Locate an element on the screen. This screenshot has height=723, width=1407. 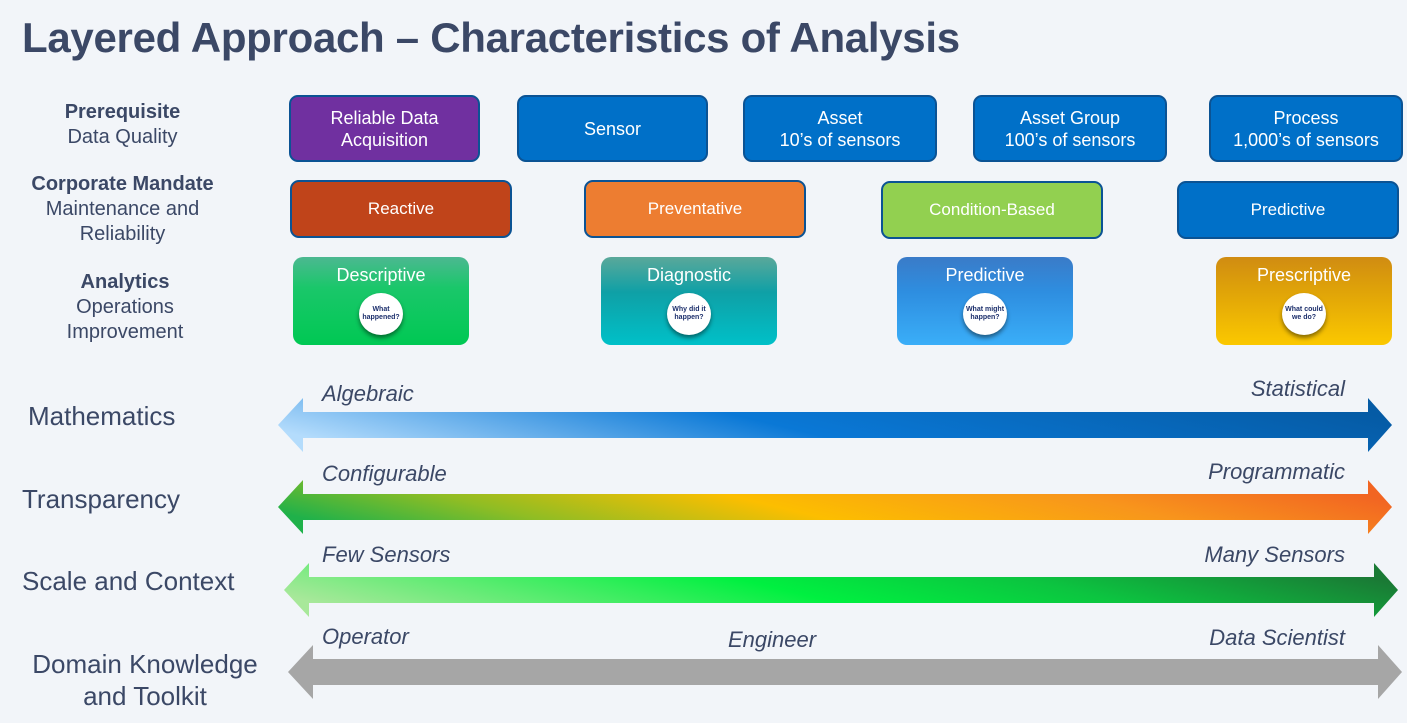
axis-label-transparency: Transparency is located at coordinates (101, 499).